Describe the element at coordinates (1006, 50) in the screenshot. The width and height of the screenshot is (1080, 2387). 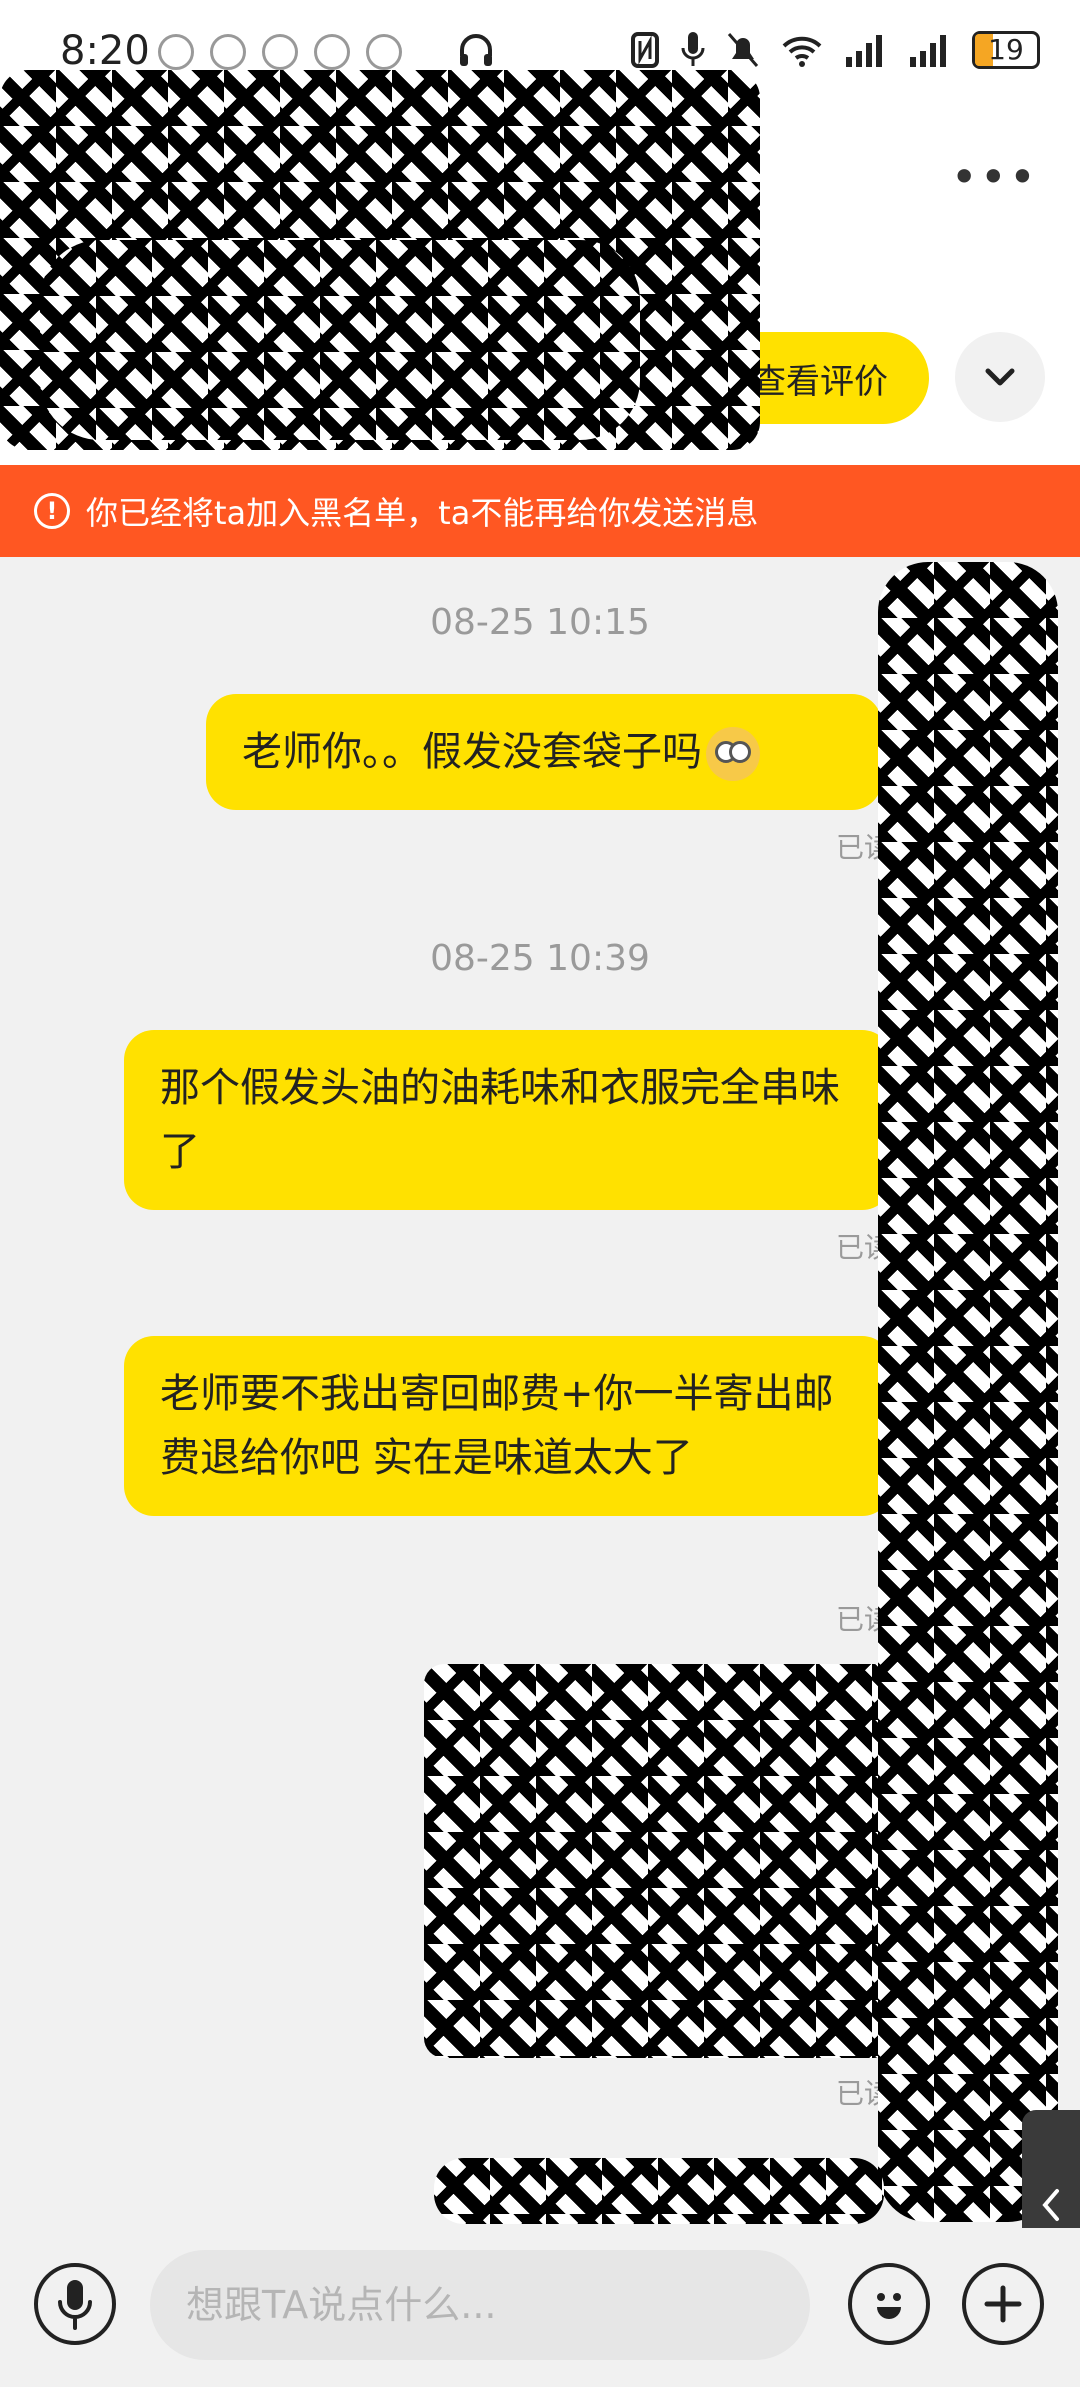
I see `battery-indicator: 19` at that location.